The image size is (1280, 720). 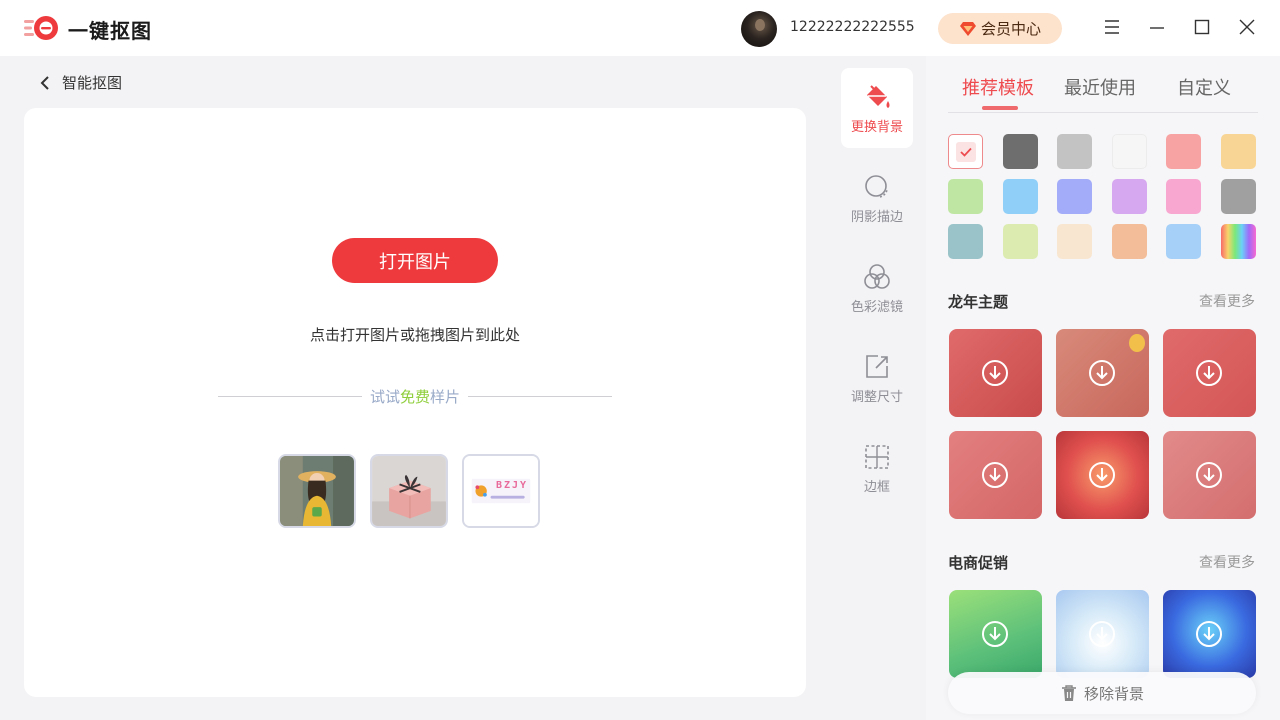 I want to click on app-logo-icon, so click(x=41, y=28).